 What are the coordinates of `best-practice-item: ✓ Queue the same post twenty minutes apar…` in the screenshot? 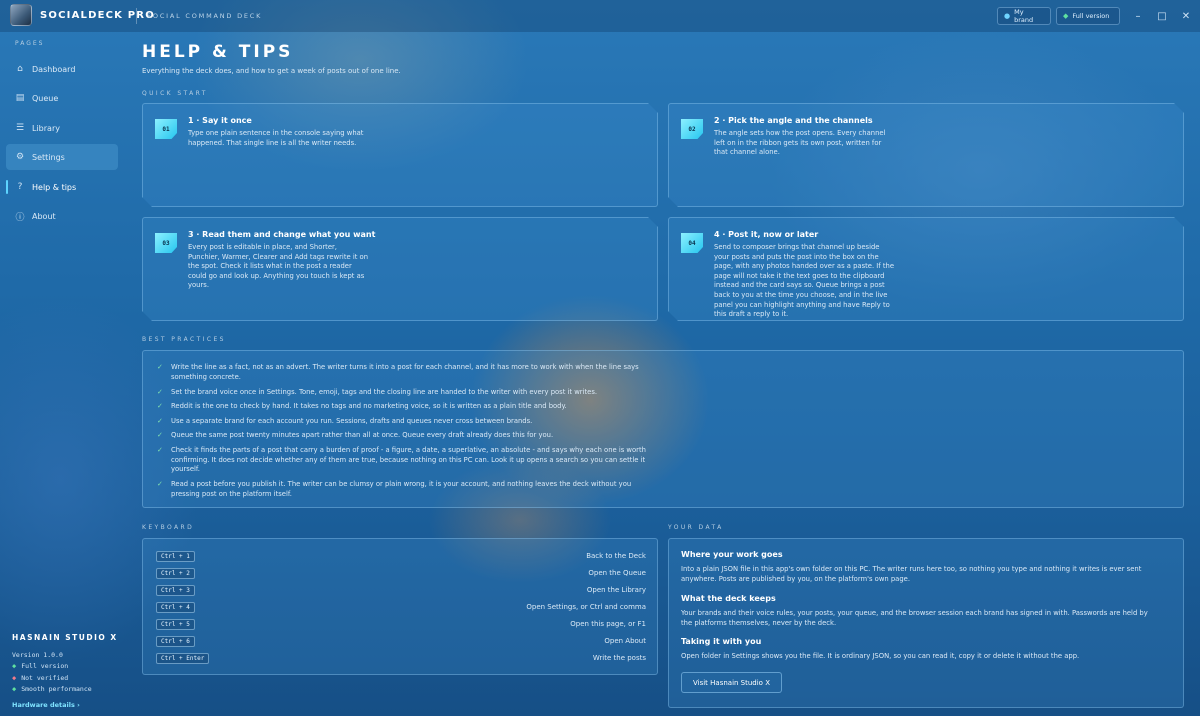 It's located at (404, 436).